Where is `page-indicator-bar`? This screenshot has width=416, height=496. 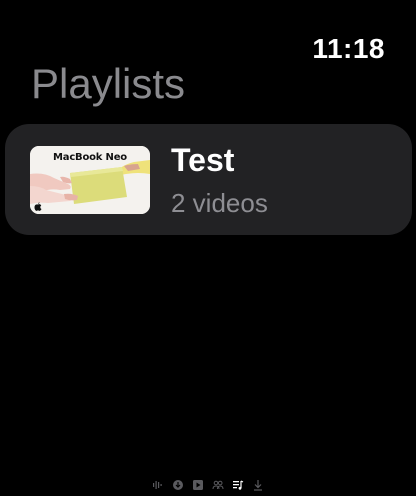
page-indicator-bar is located at coordinates (208, 485).